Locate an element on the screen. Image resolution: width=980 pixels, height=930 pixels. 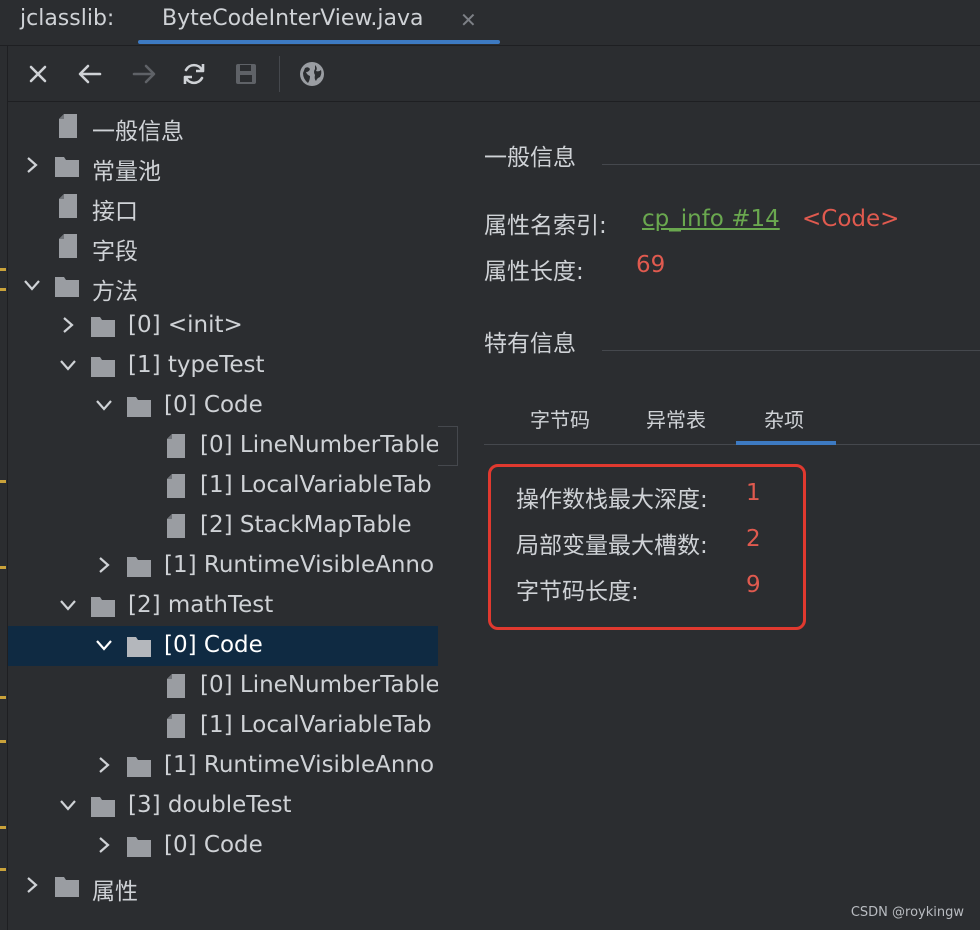
subtab-divider is located at coordinates (732, 444).